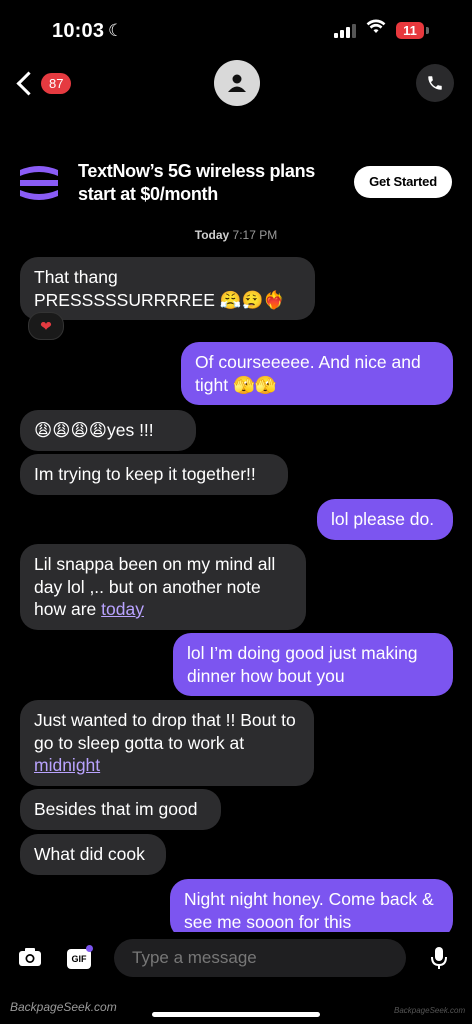  Describe the element at coordinates (30, 960) in the screenshot. I see `camera-icon` at that location.